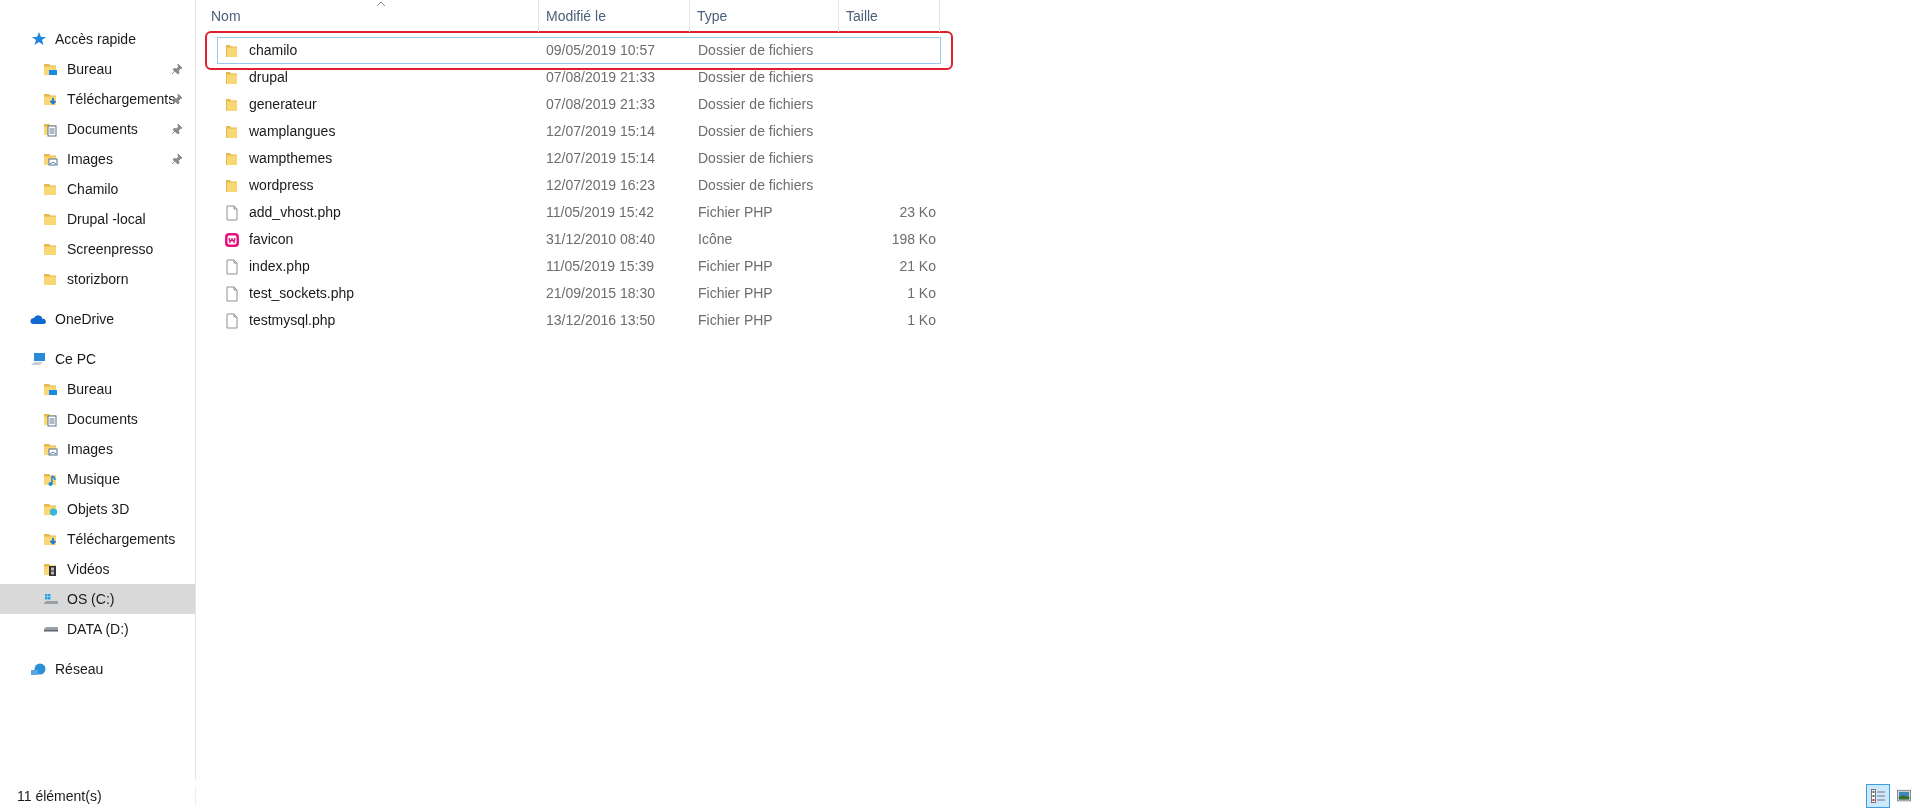 This screenshot has width=1920, height=812. I want to click on column-header: Type, so click(764, 16).